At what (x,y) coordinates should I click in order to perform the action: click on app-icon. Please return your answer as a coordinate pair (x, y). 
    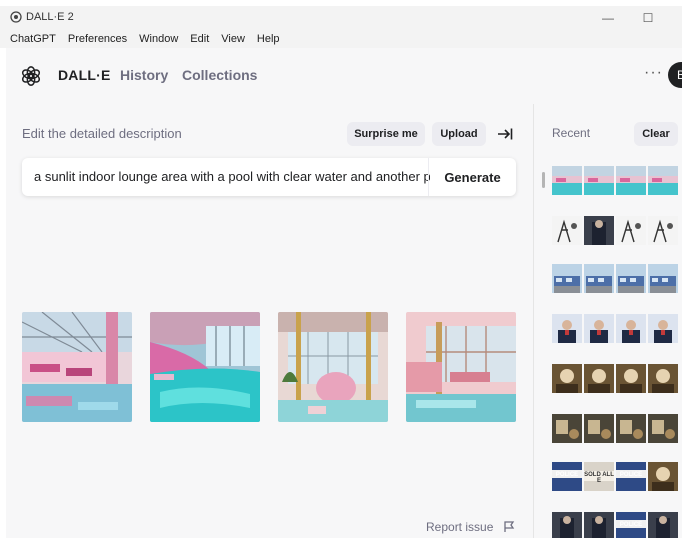
    Looking at the image, I should click on (16, 17).